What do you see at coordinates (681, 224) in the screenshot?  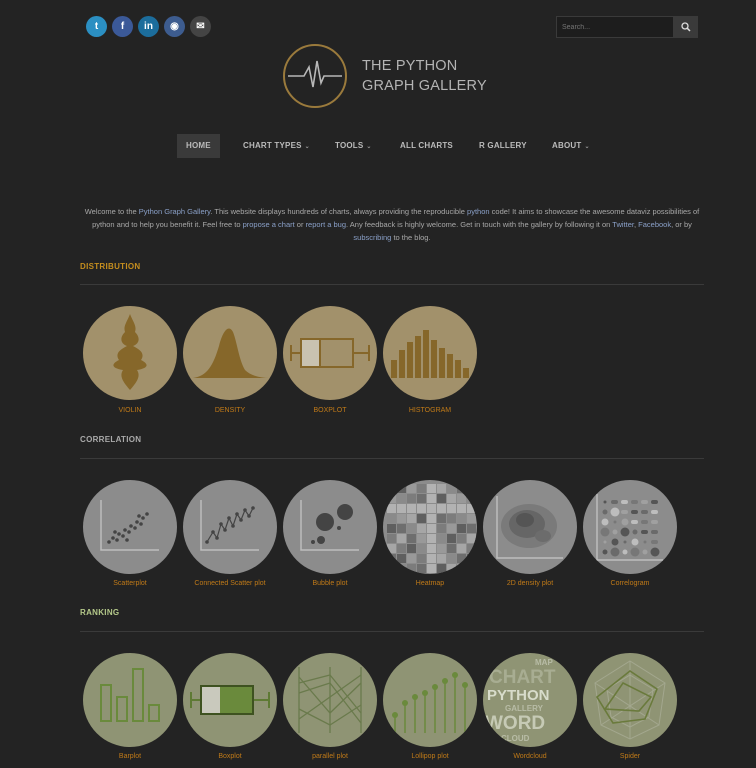 I see `intro-text-7: , or by` at bounding box center [681, 224].